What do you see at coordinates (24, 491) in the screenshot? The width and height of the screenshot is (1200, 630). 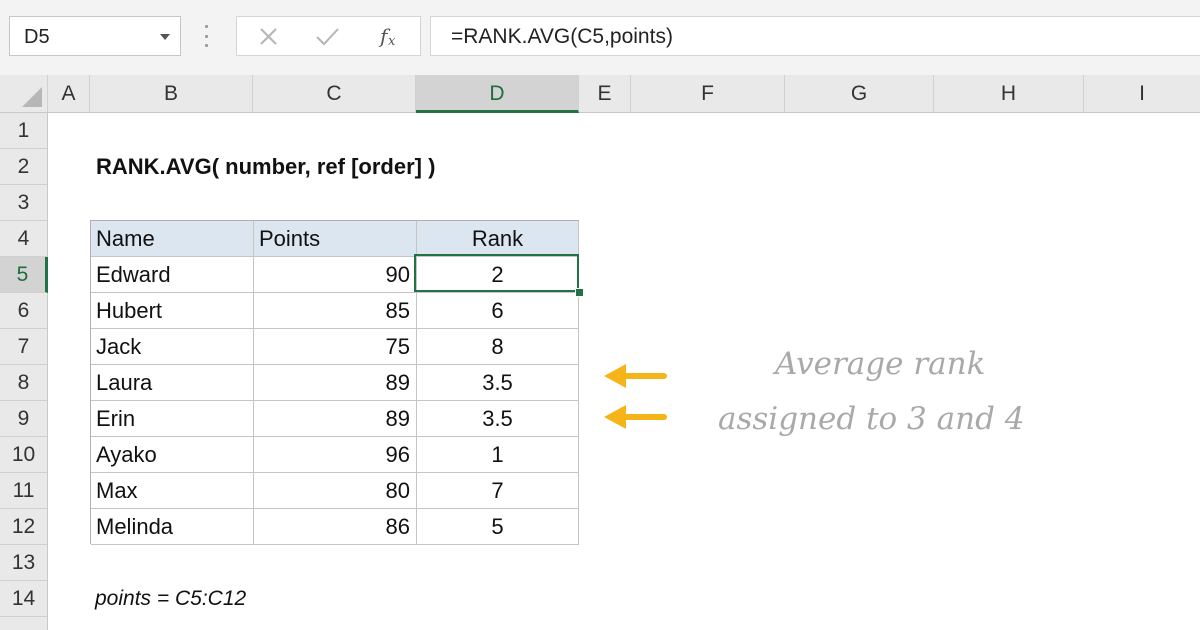 I see `row-header-11: 11` at bounding box center [24, 491].